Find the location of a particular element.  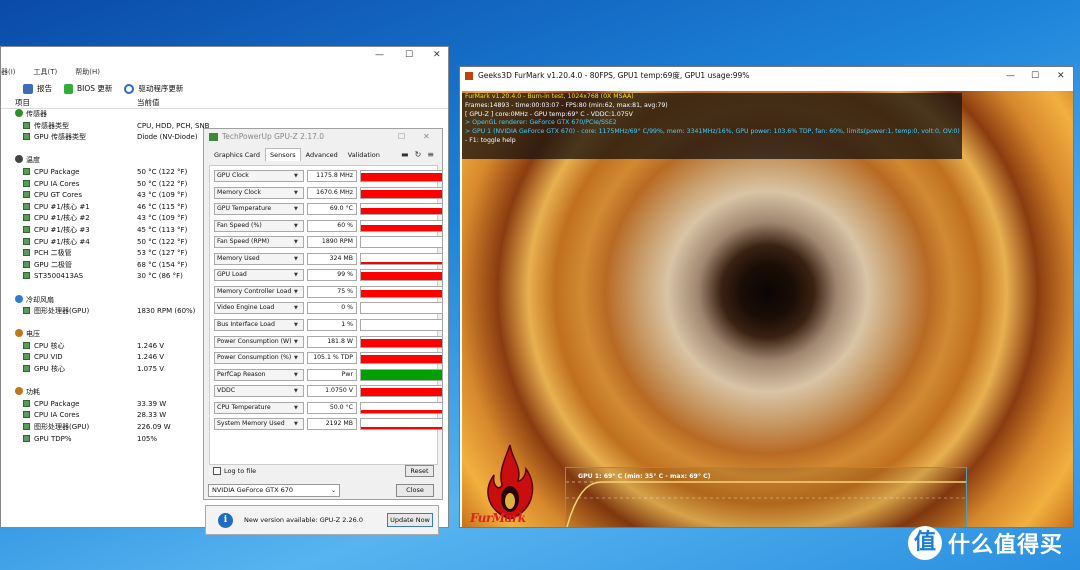

tab-graphics-card: Graphics Card is located at coordinates (237, 154).